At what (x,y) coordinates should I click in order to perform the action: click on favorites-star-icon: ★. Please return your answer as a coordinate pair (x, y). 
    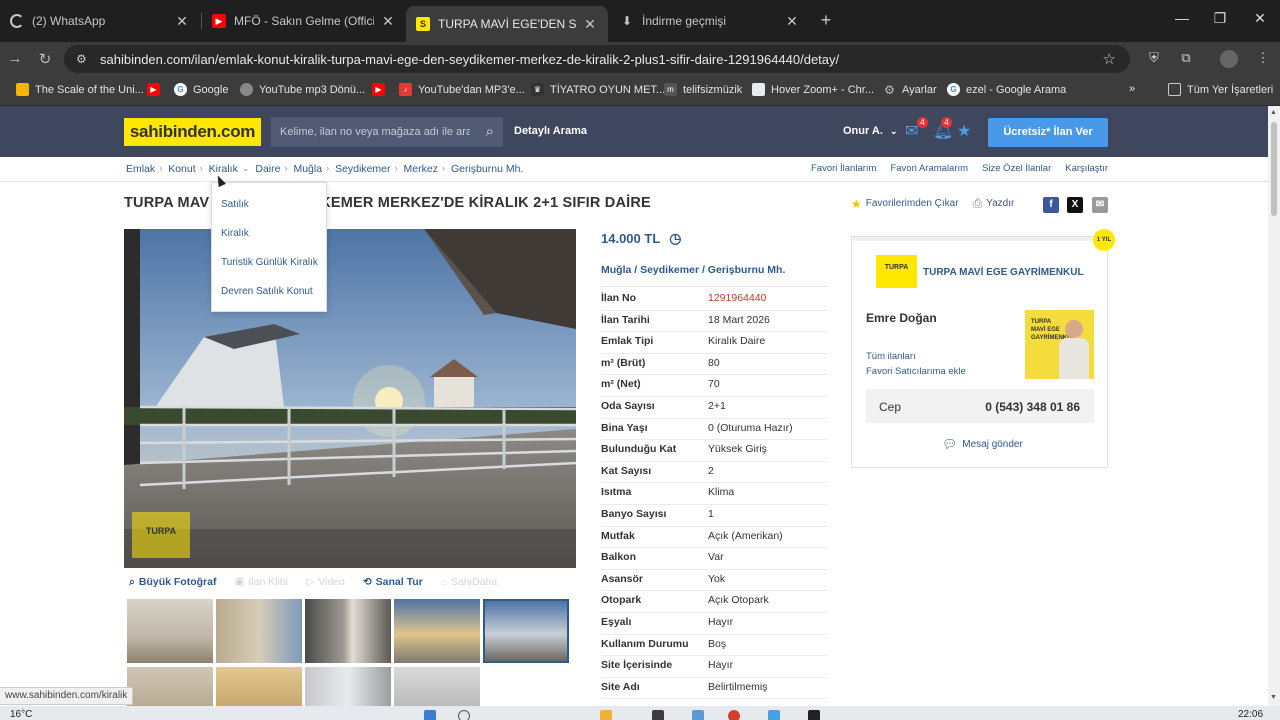
    Looking at the image, I should click on (964, 131).